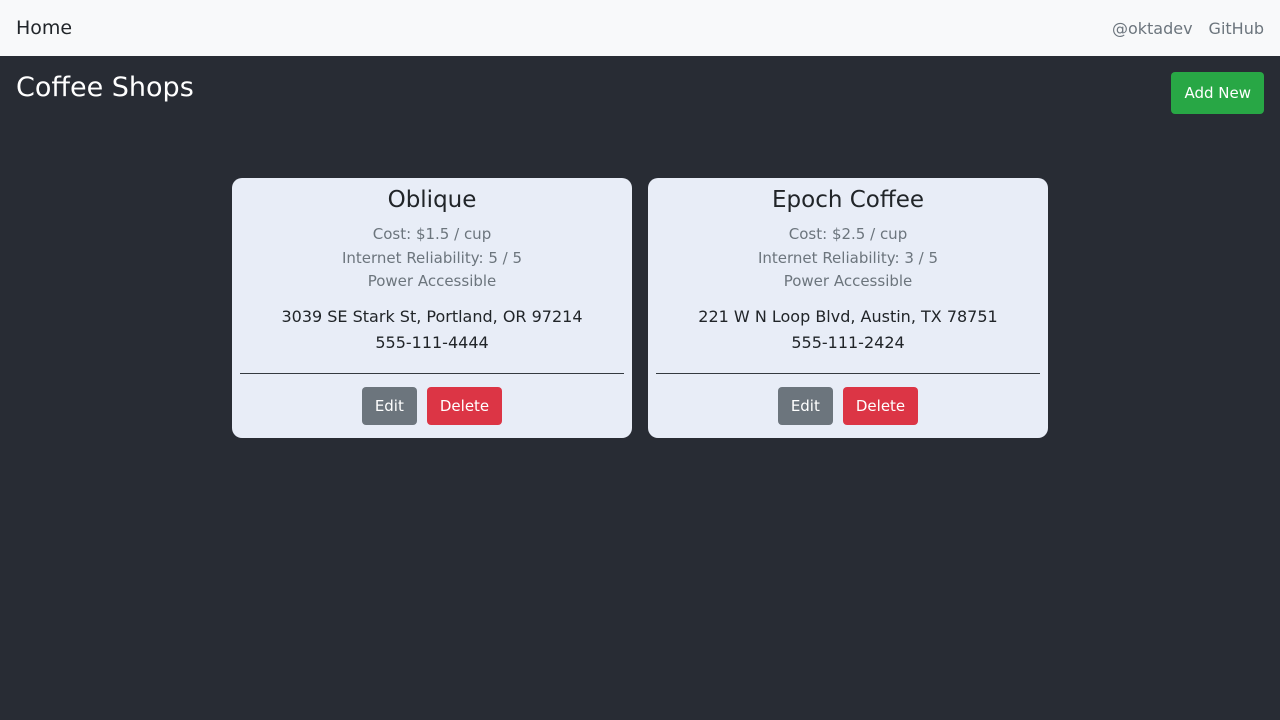 The height and width of the screenshot is (720, 1280). Describe the element at coordinates (1236, 28) in the screenshot. I see `github-link: GitHub` at that location.